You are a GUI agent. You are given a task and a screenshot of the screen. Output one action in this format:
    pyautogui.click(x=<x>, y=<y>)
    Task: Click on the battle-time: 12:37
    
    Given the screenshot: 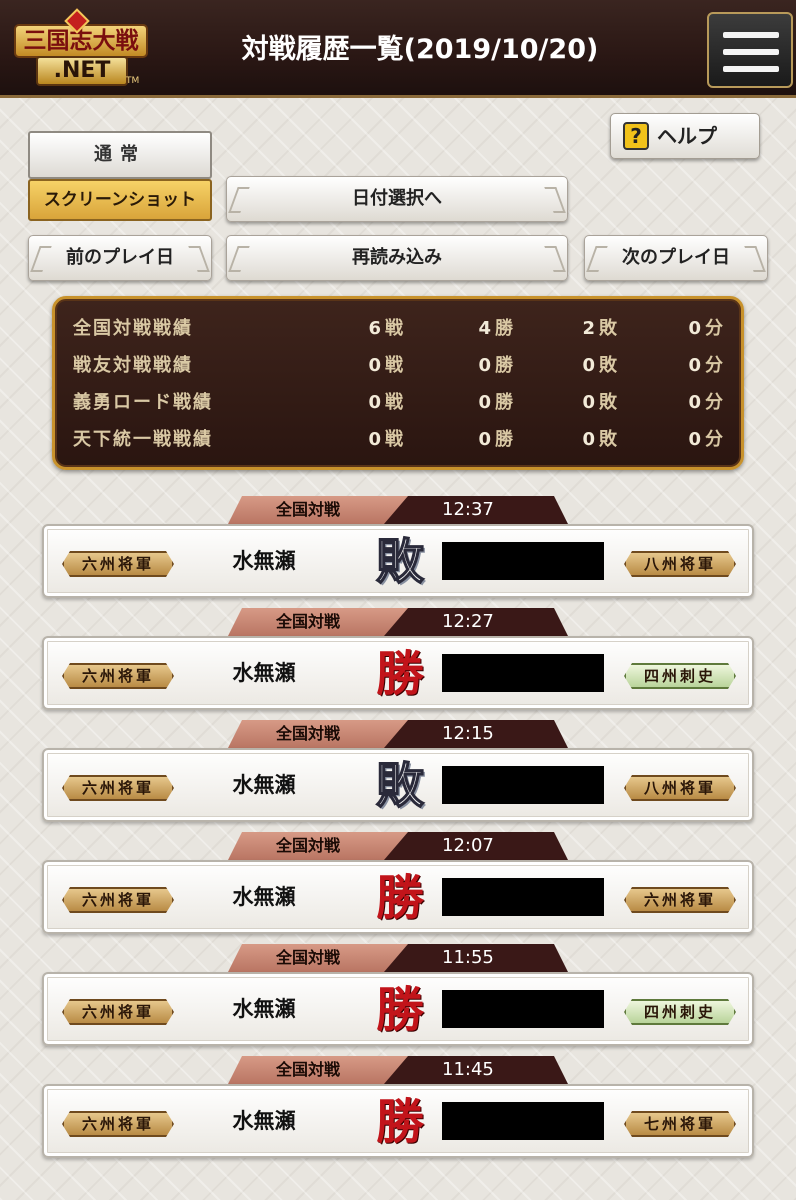 What is the action you would take?
    pyautogui.click(x=476, y=510)
    